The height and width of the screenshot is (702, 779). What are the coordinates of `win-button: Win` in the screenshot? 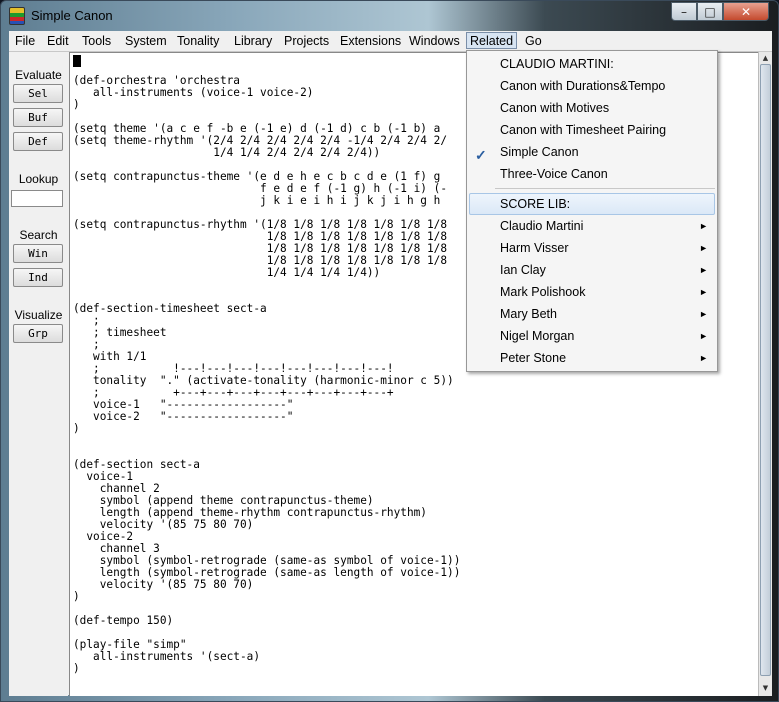 It's located at (38, 253).